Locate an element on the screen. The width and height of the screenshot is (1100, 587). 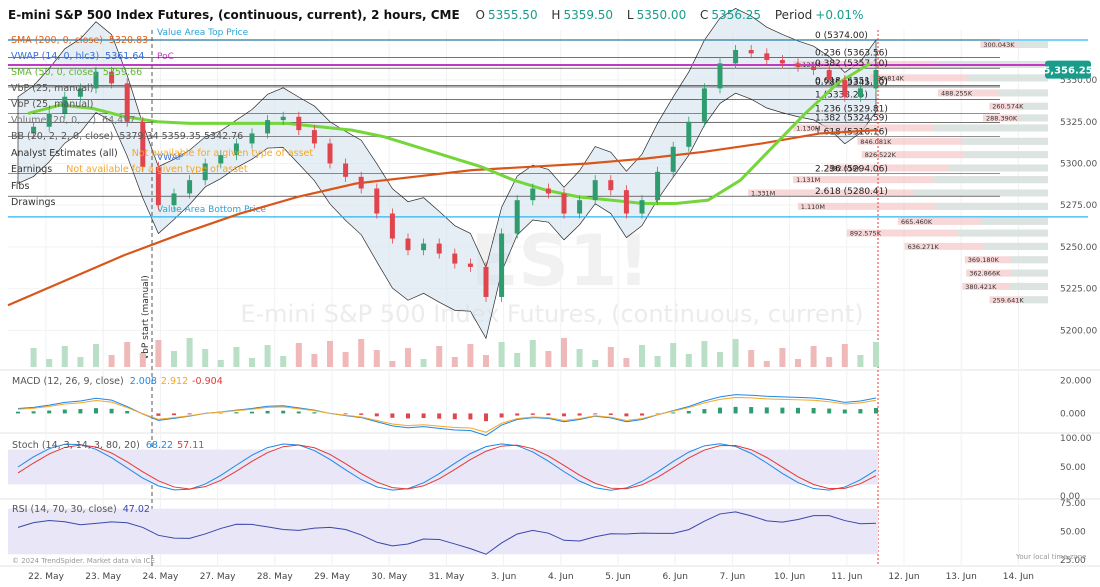
vbp-label: 369.180K is located at coordinates (984, 260).